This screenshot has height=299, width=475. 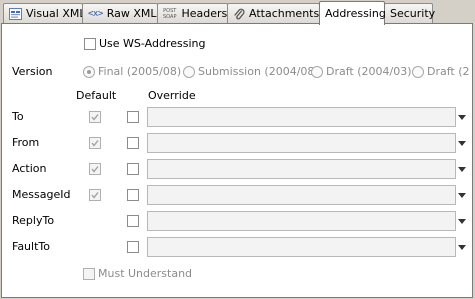 What do you see at coordinates (301, 221) in the screenshot?
I see `replyto-value-combobox` at bounding box center [301, 221].